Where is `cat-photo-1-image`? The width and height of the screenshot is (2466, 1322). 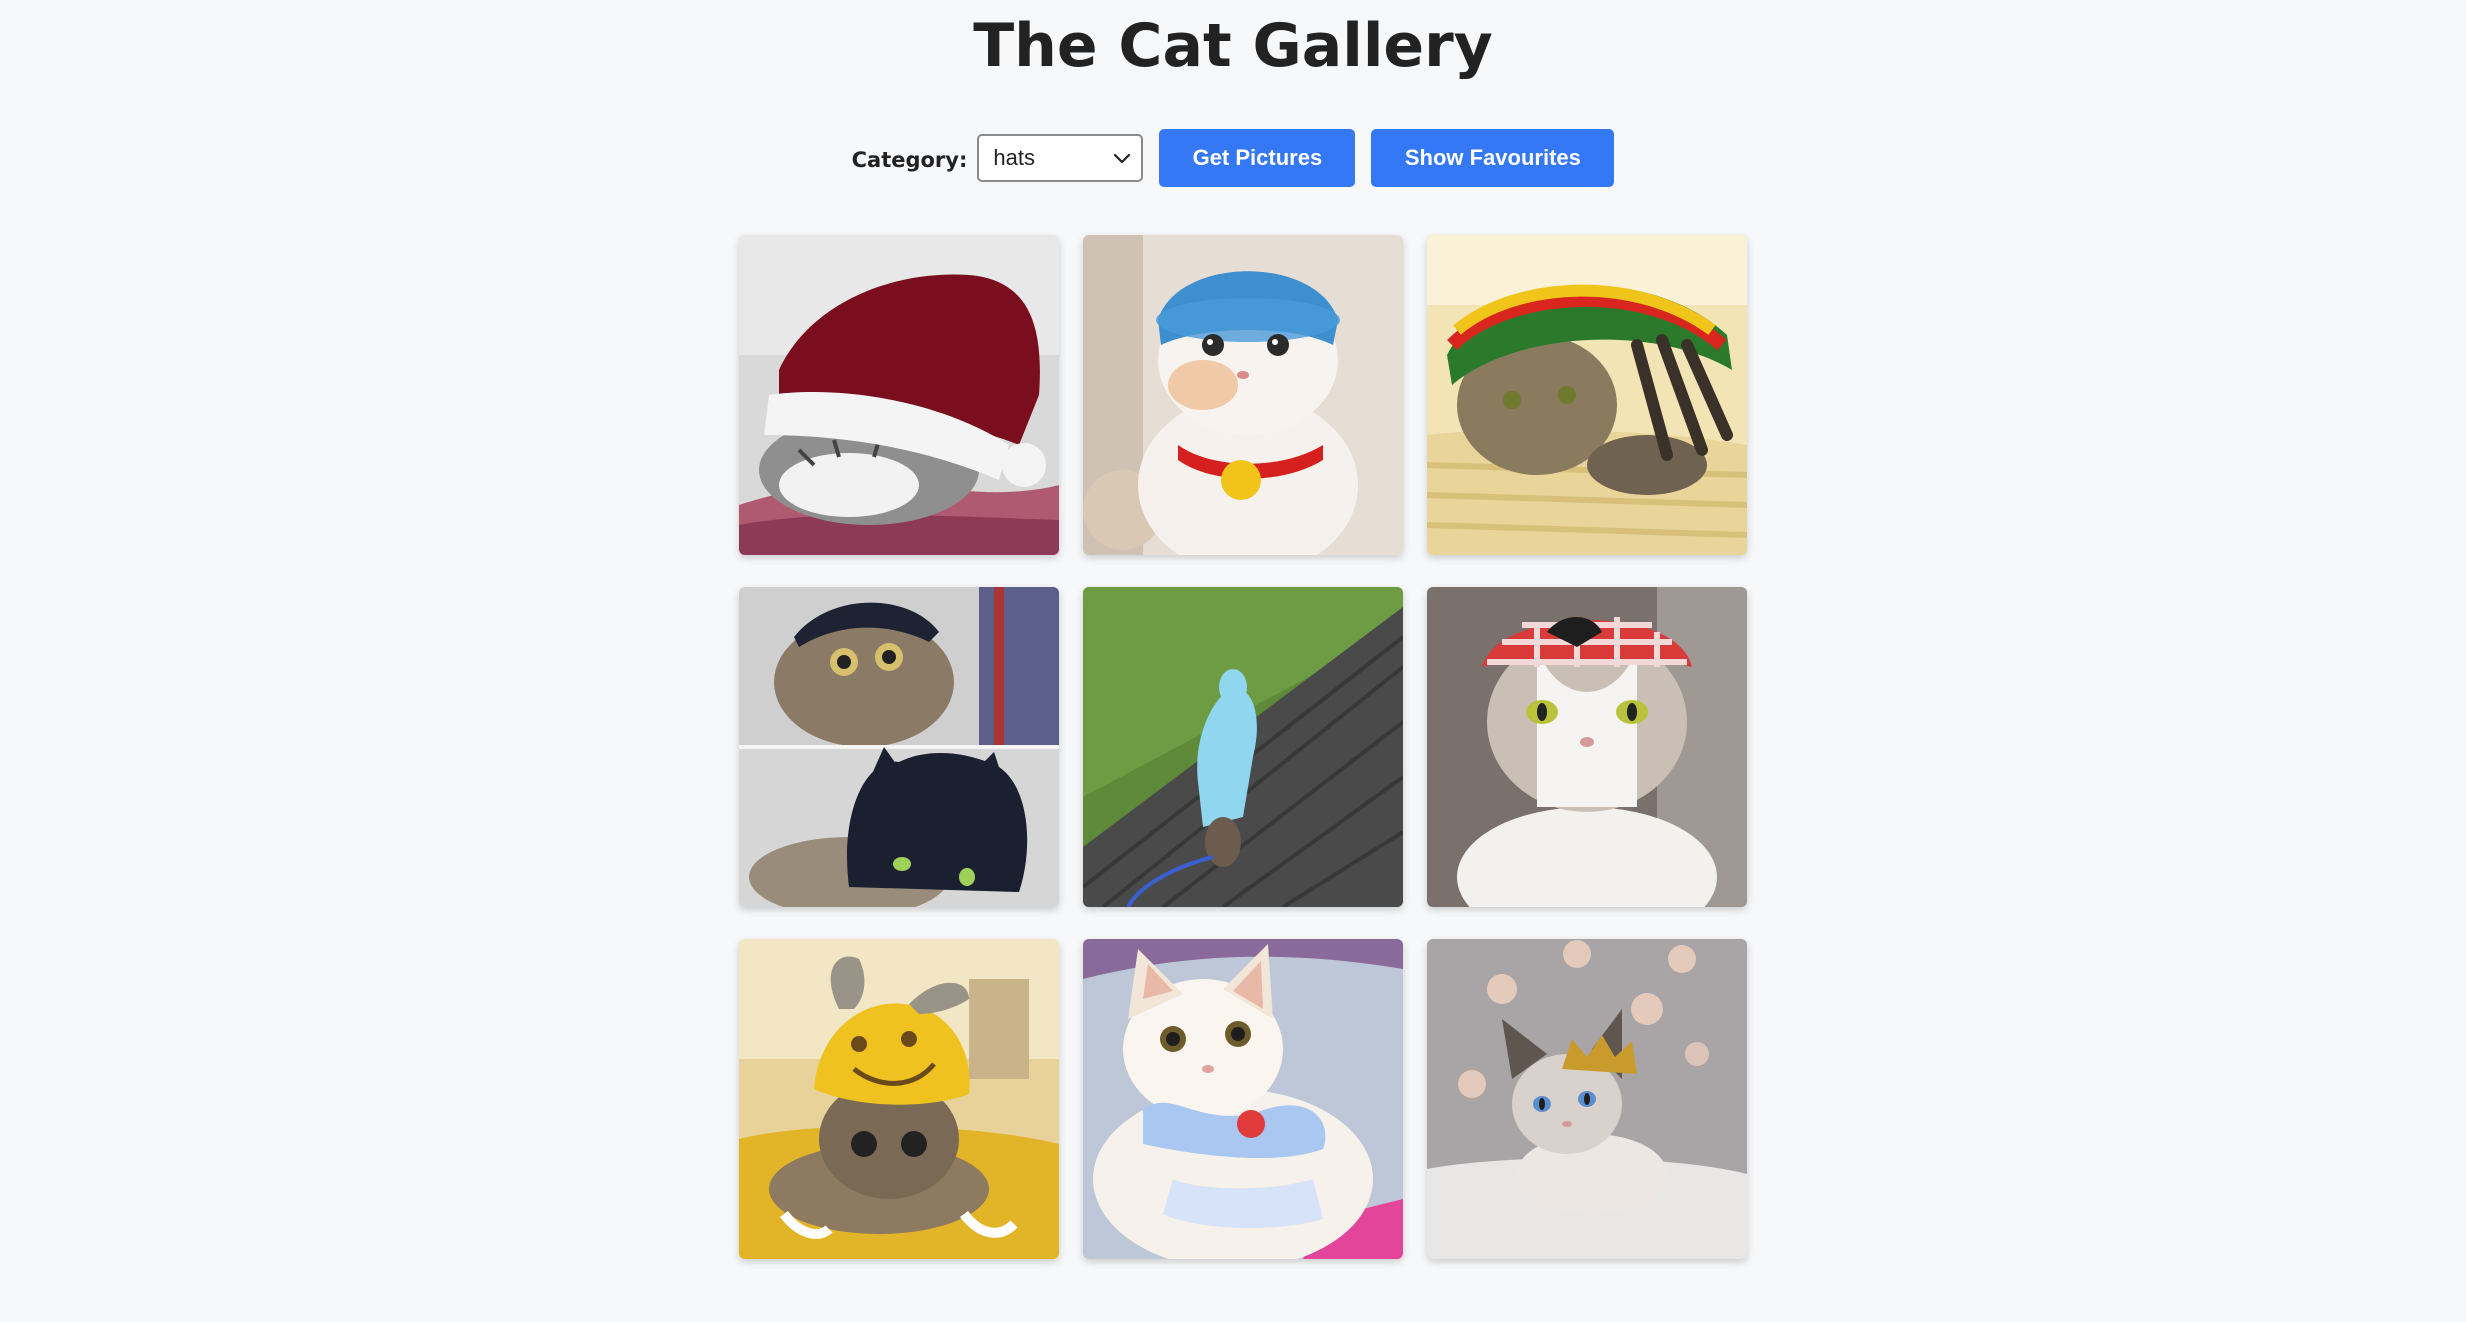
cat-photo-1-image is located at coordinates (899, 395).